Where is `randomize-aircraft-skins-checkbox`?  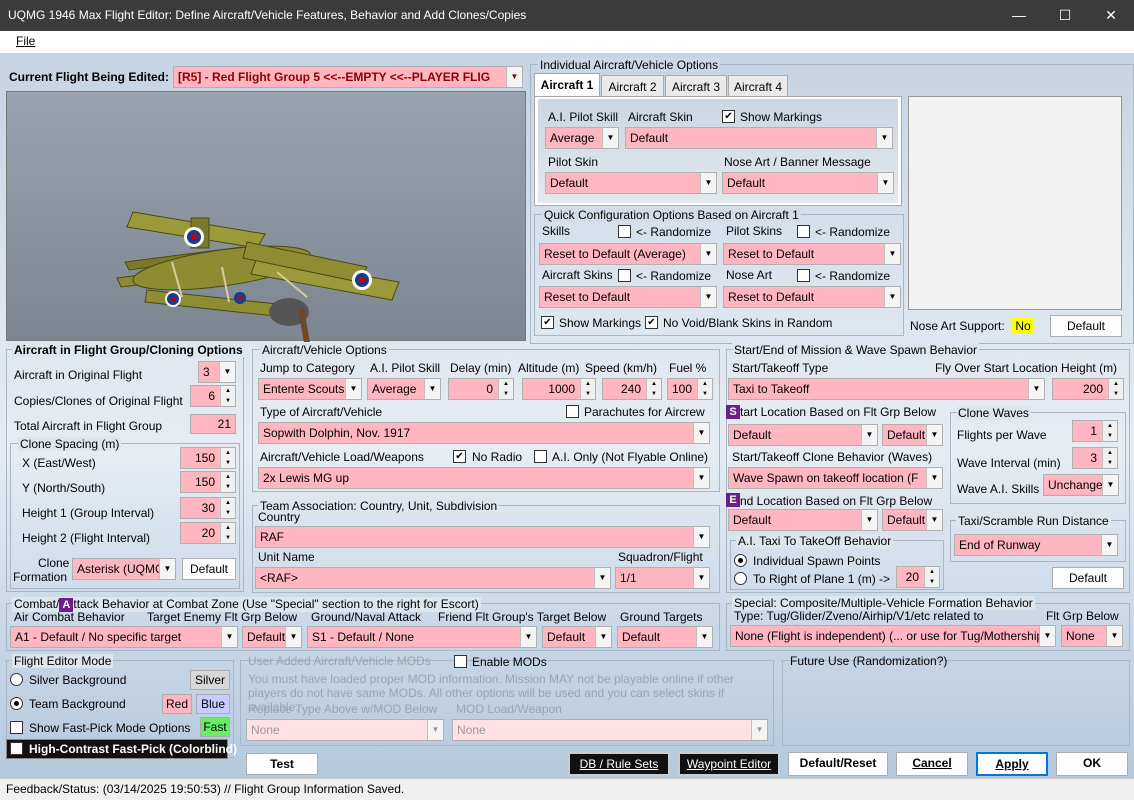 randomize-aircraft-skins-checkbox is located at coordinates (624, 275).